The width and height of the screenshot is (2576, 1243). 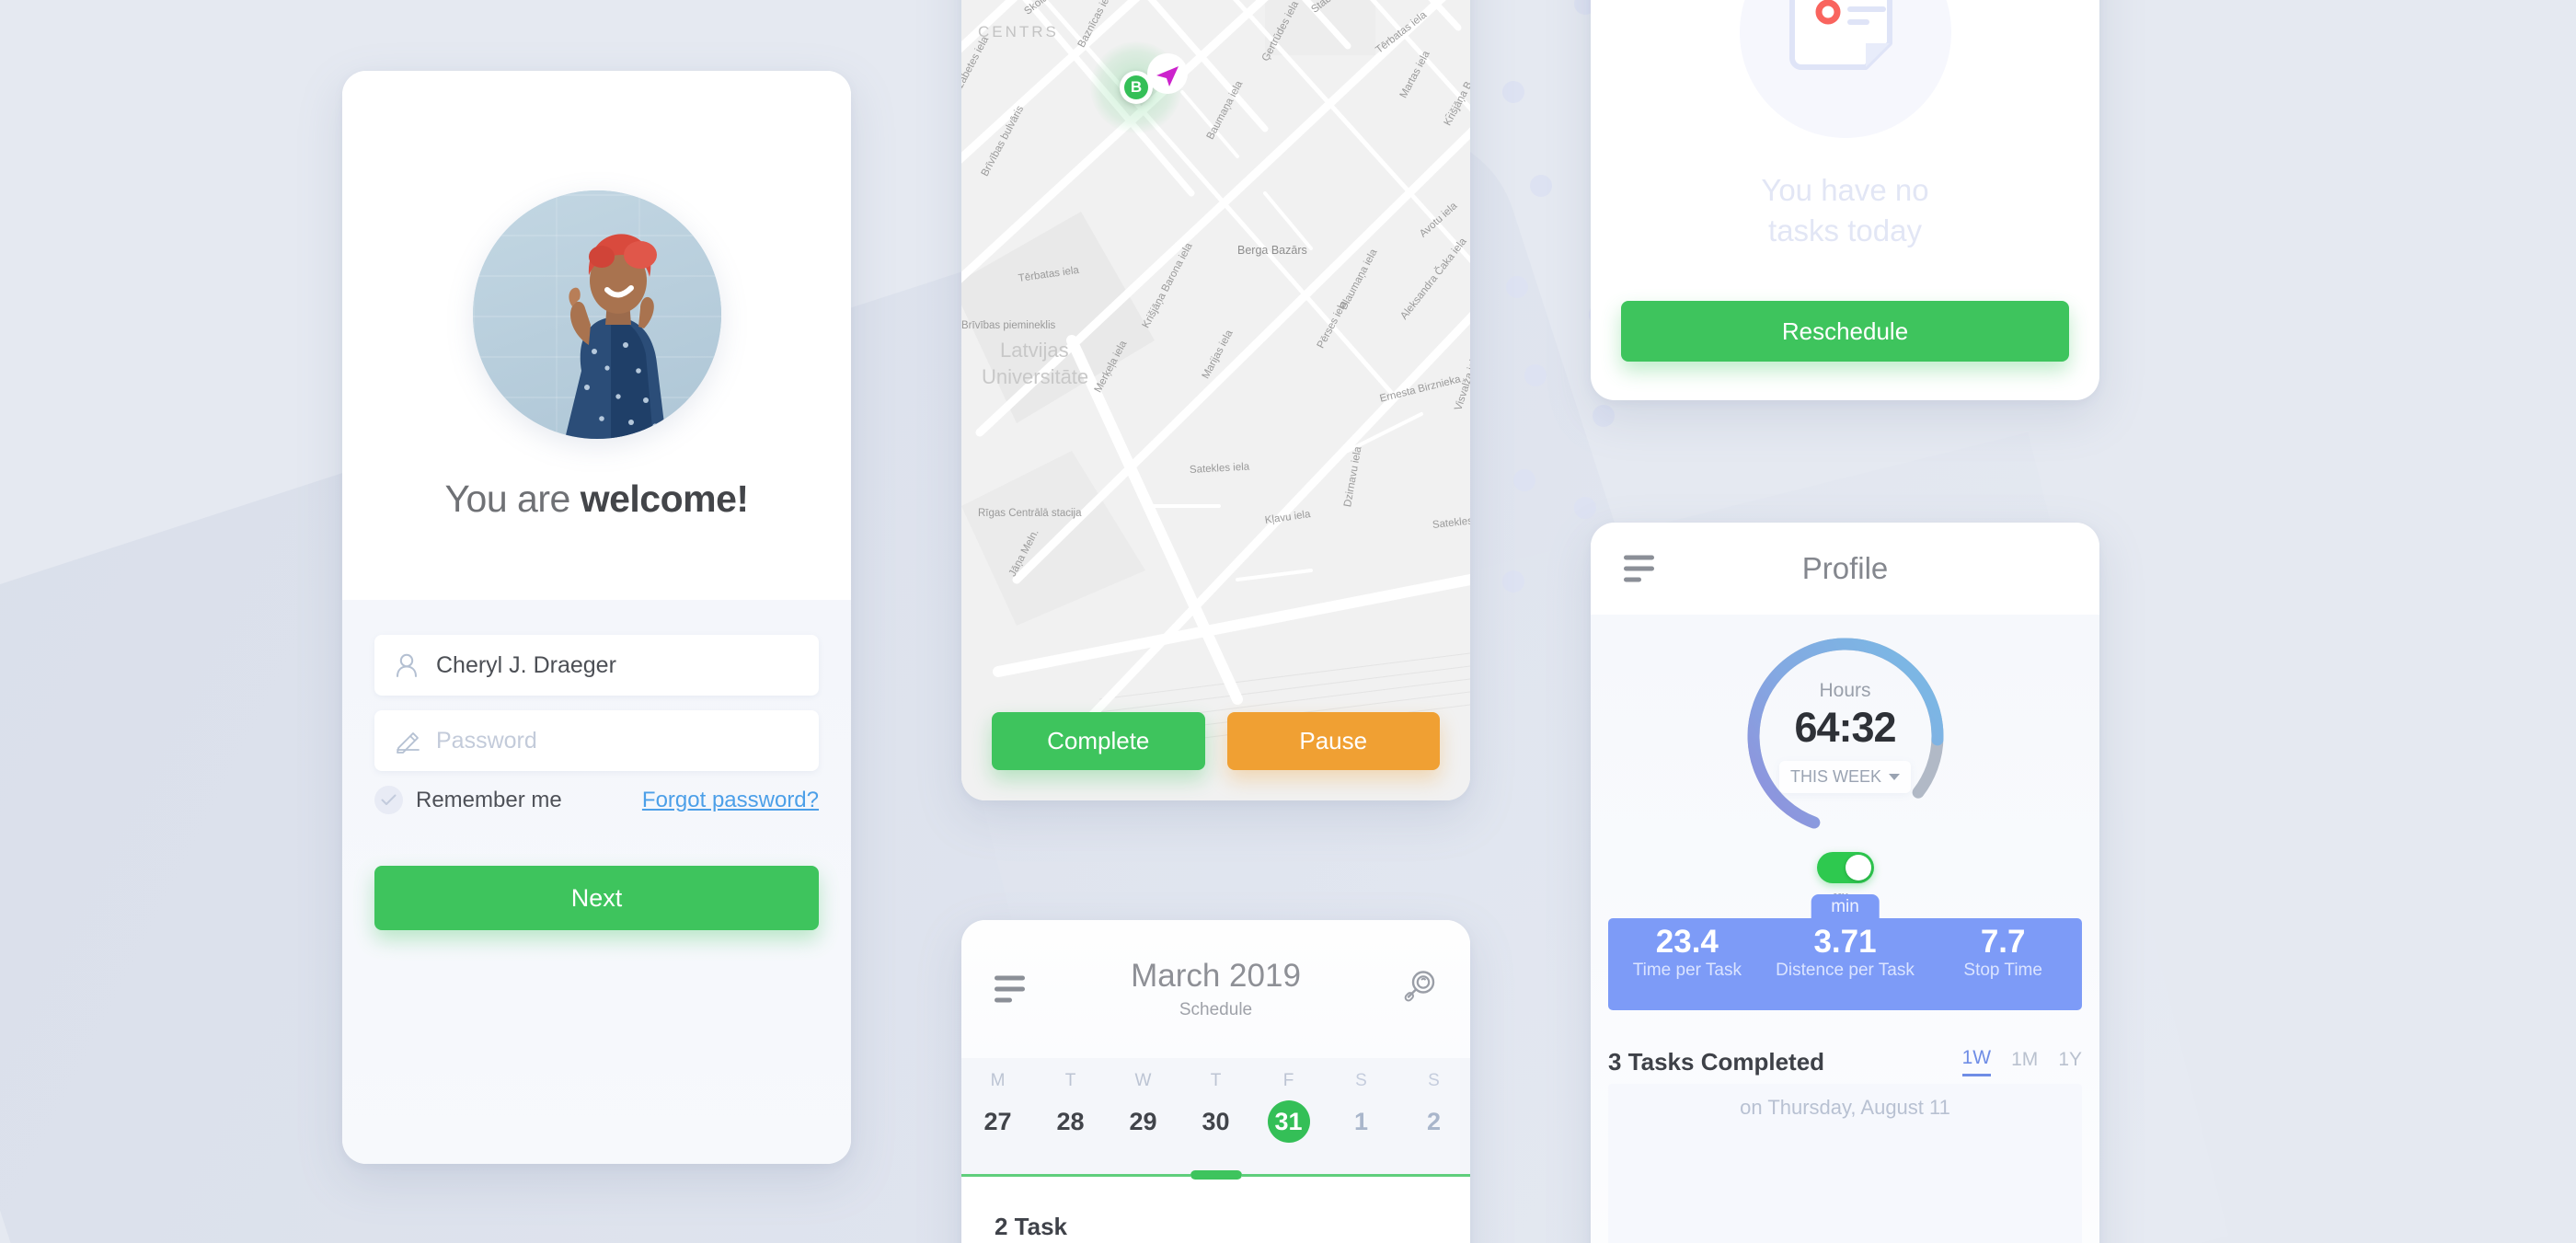 I want to click on check-icon, so click(x=388, y=800).